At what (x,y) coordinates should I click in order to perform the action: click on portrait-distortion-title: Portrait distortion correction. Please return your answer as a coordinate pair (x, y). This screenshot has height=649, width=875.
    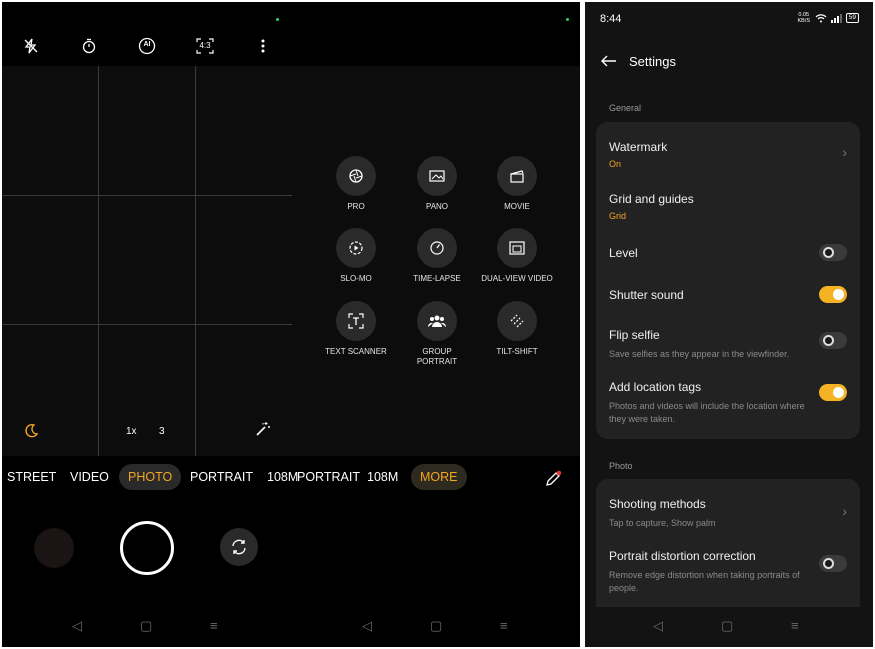
    Looking at the image, I should click on (682, 556).